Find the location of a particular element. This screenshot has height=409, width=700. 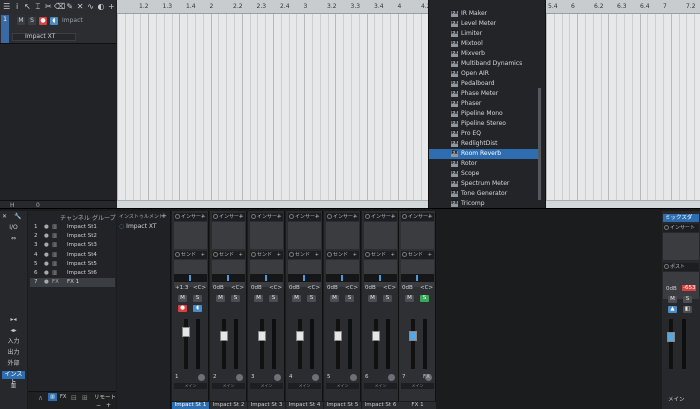

main-solo-button: S is located at coordinates (687, 299).